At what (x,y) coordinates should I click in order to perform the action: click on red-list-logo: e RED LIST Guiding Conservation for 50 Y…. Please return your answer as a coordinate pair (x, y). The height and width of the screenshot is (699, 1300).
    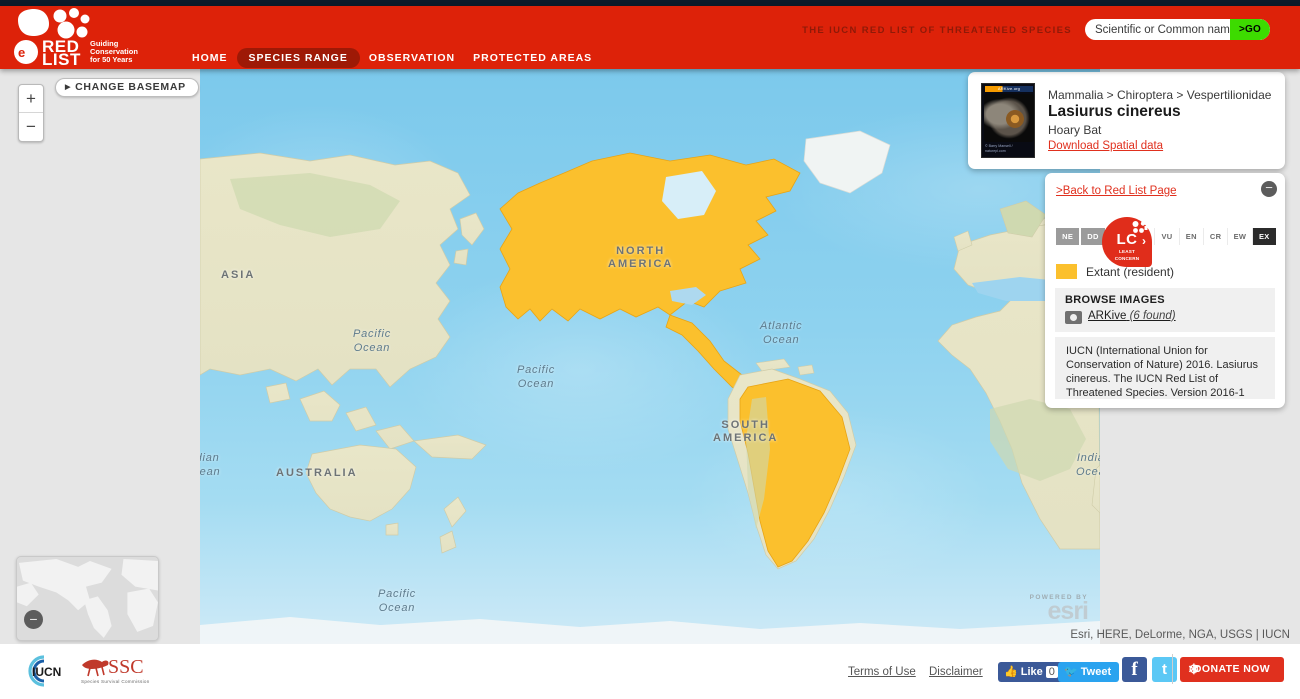
    Looking at the image, I should click on (89, 37).